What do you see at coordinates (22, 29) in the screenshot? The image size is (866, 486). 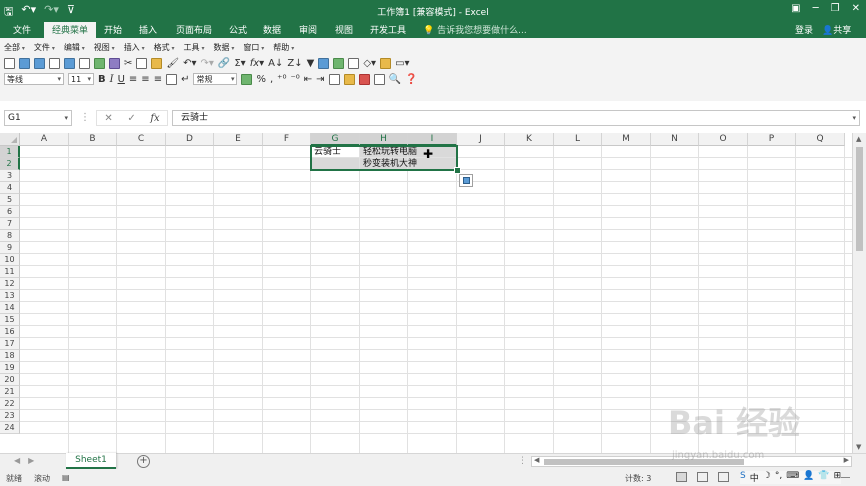 I see `tab-file: 文件` at bounding box center [22, 29].